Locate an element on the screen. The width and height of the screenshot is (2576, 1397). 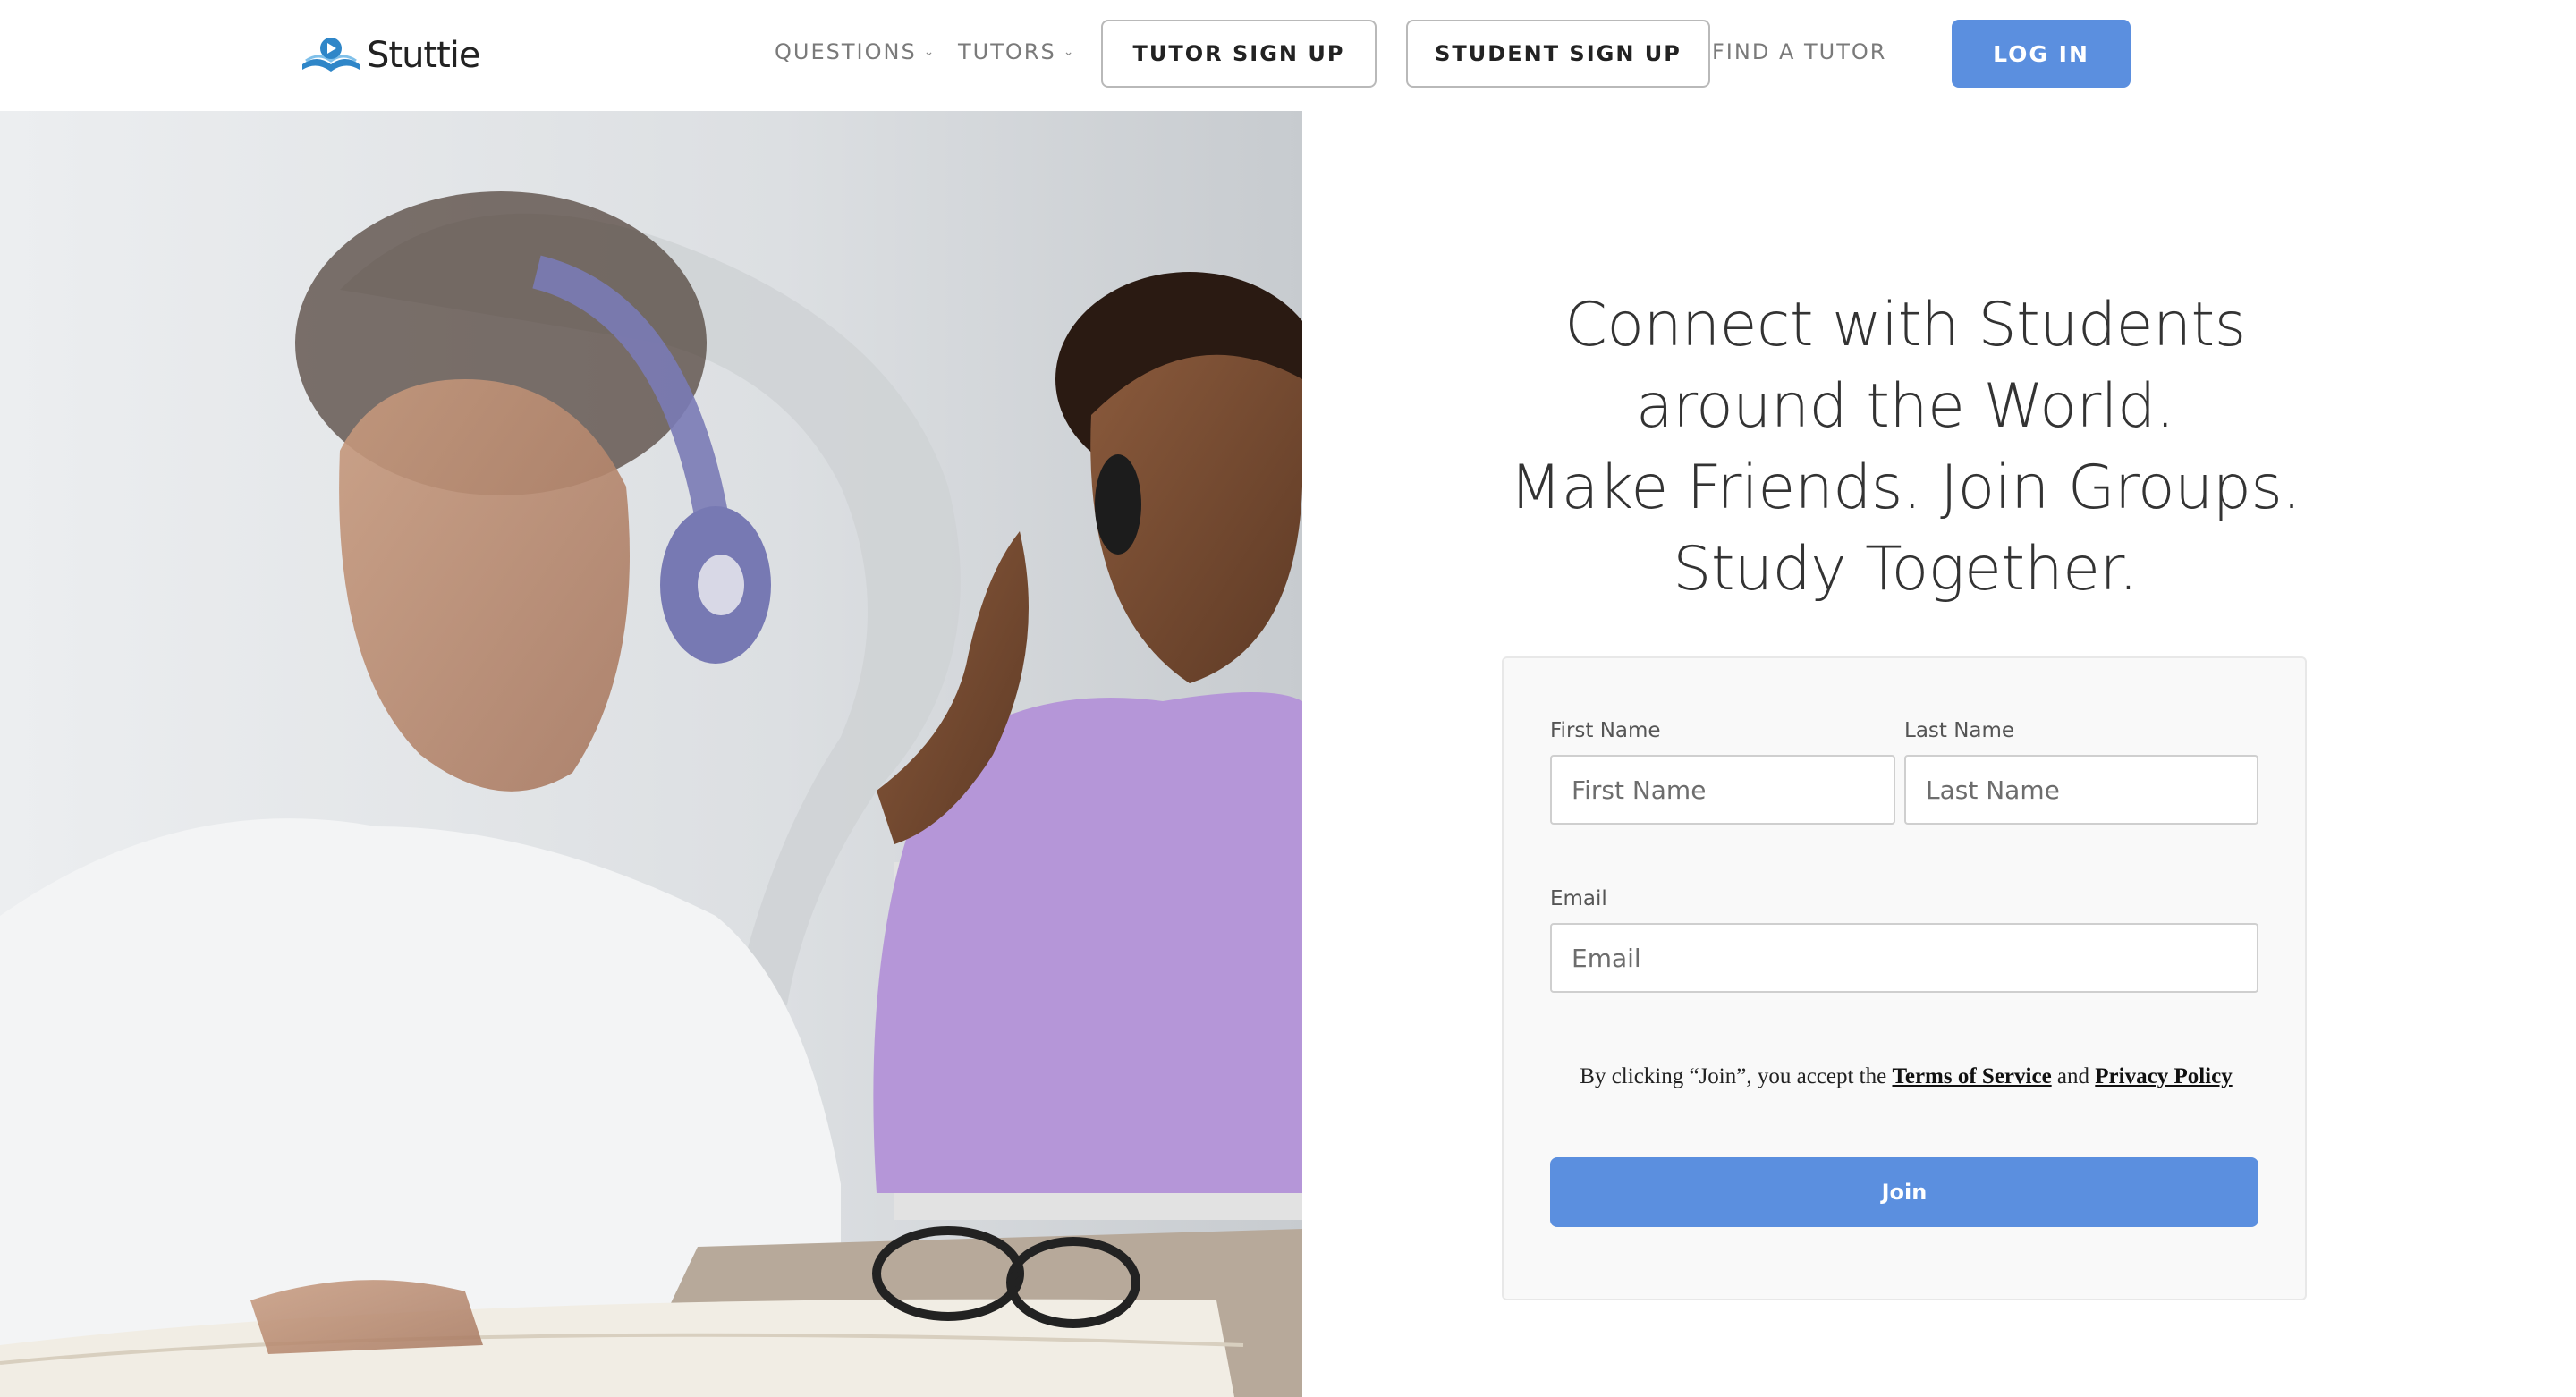
terms-prefix: By clicking “Join”, you accept the is located at coordinates (1733, 1076).